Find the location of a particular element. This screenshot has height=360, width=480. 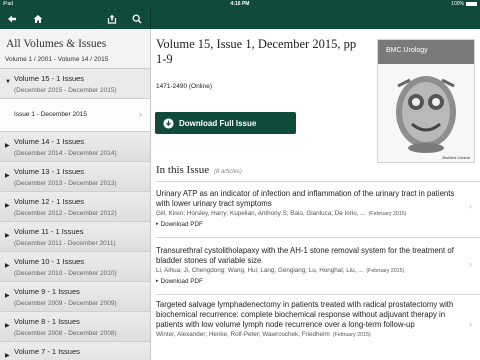

toolbar-divider is located at coordinates (150, 18).